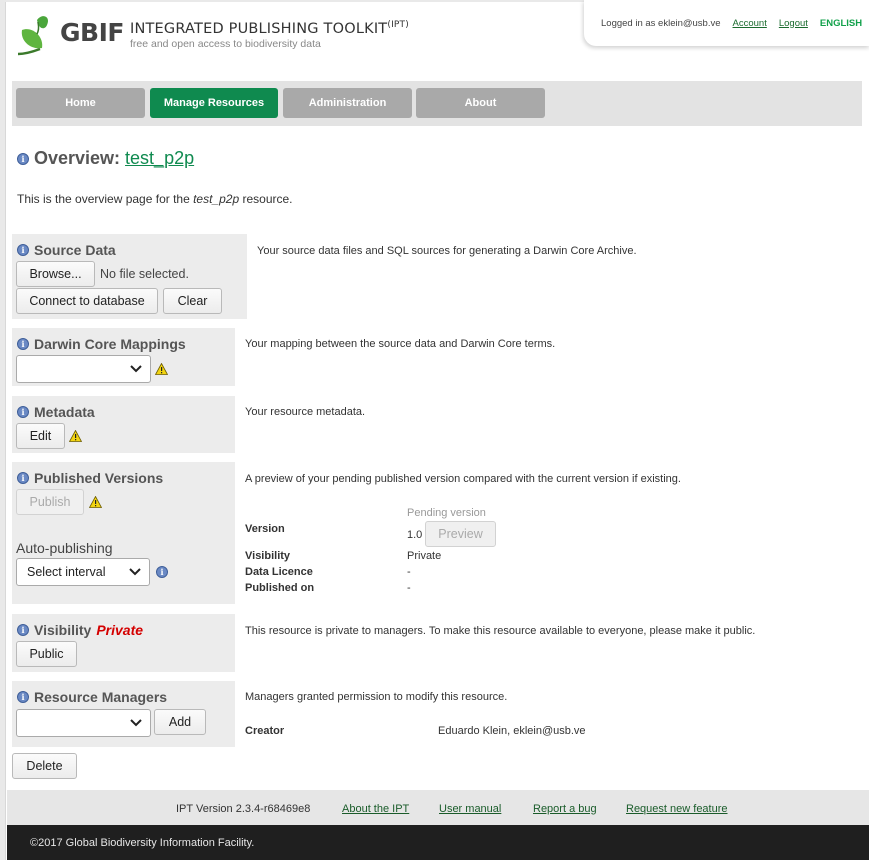 Image resolution: width=869 pixels, height=860 pixels. Describe the element at coordinates (512, 731) in the screenshot. I see `creator-value: Eduardo Klein, eklein@usb.ve` at that location.